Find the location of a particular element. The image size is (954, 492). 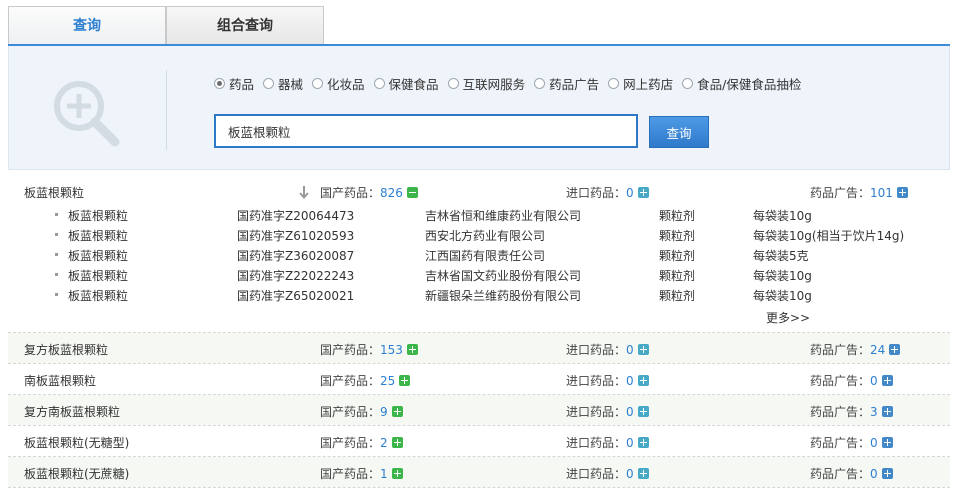

drug-list-item: 板蓝根颗粒 国药准字Z36020087 江西国药有限责任公司 颗粒剂 每袋装5克 is located at coordinates (471, 255).